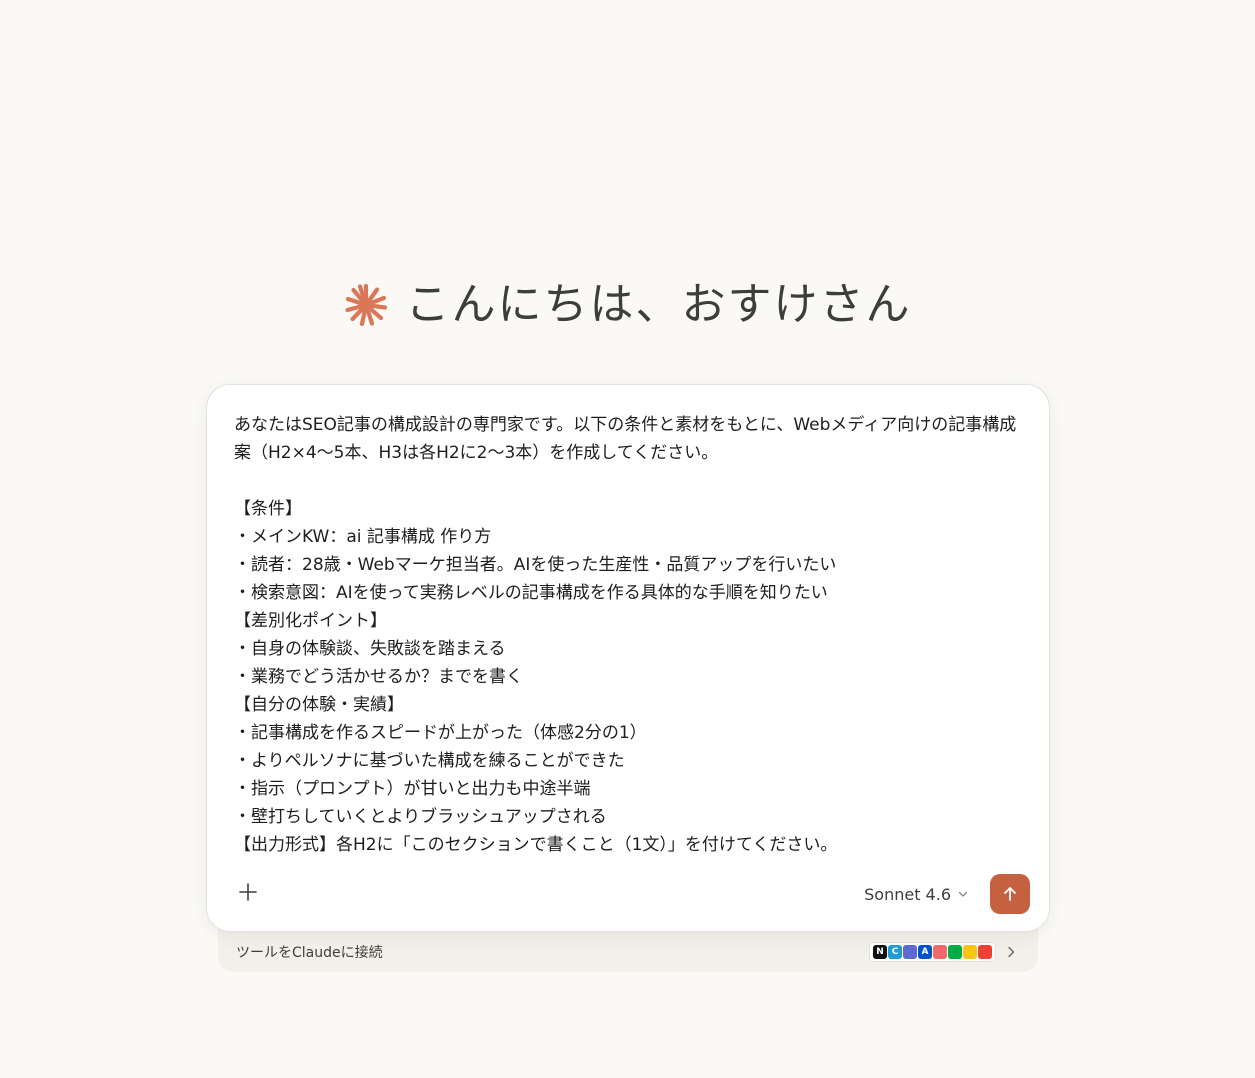 This screenshot has height=1078, width=1255. I want to click on canva-icon: C, so click(895, 952).